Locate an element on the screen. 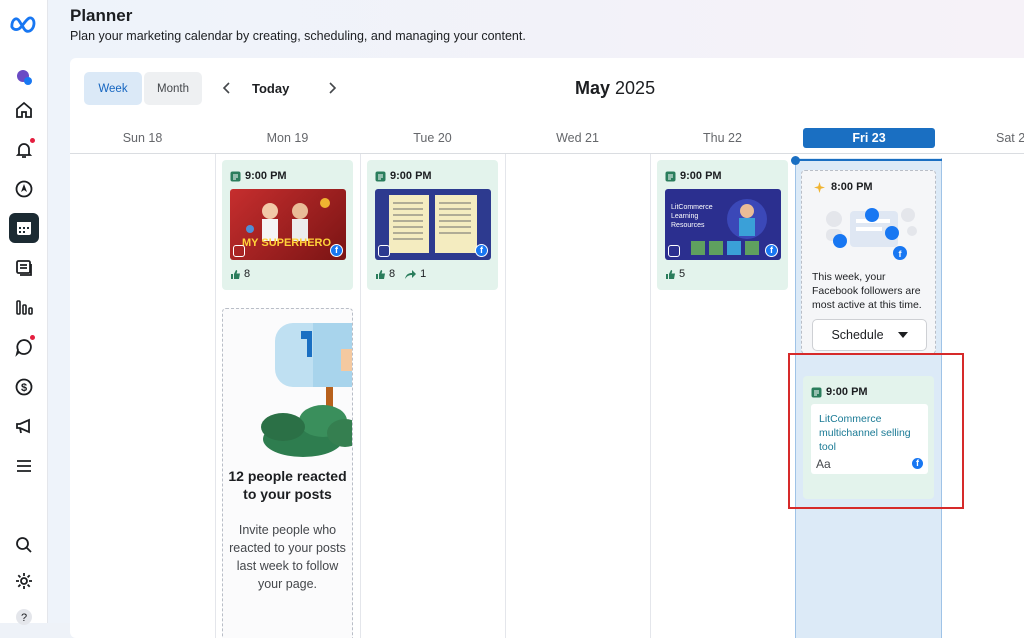  current-time-line is located at coordinates (868, 160).